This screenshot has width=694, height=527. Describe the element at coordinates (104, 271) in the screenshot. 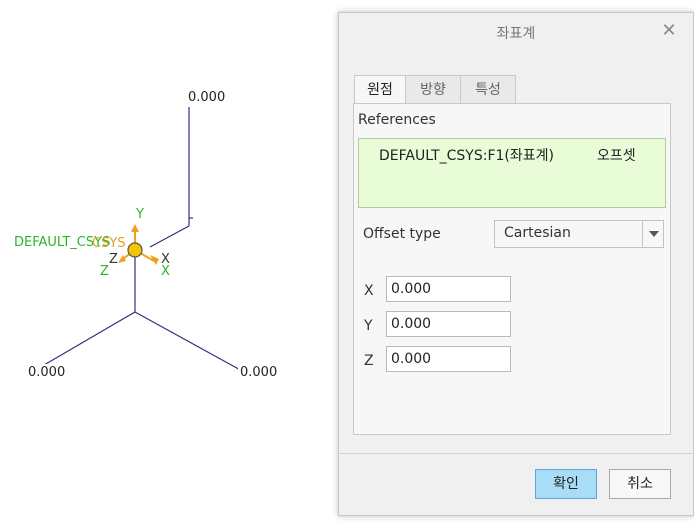

I see `axis-label-z-green: Z` at that location.